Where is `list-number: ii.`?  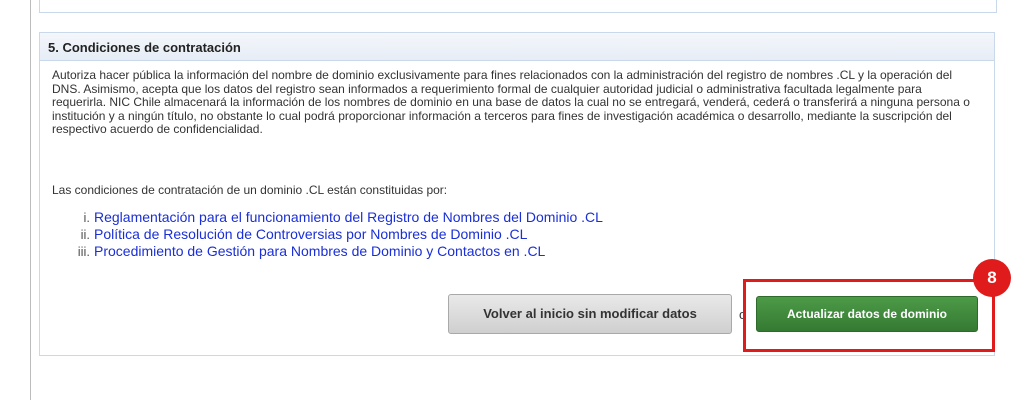
list-number: ii. is located at coordinates (85, 234).